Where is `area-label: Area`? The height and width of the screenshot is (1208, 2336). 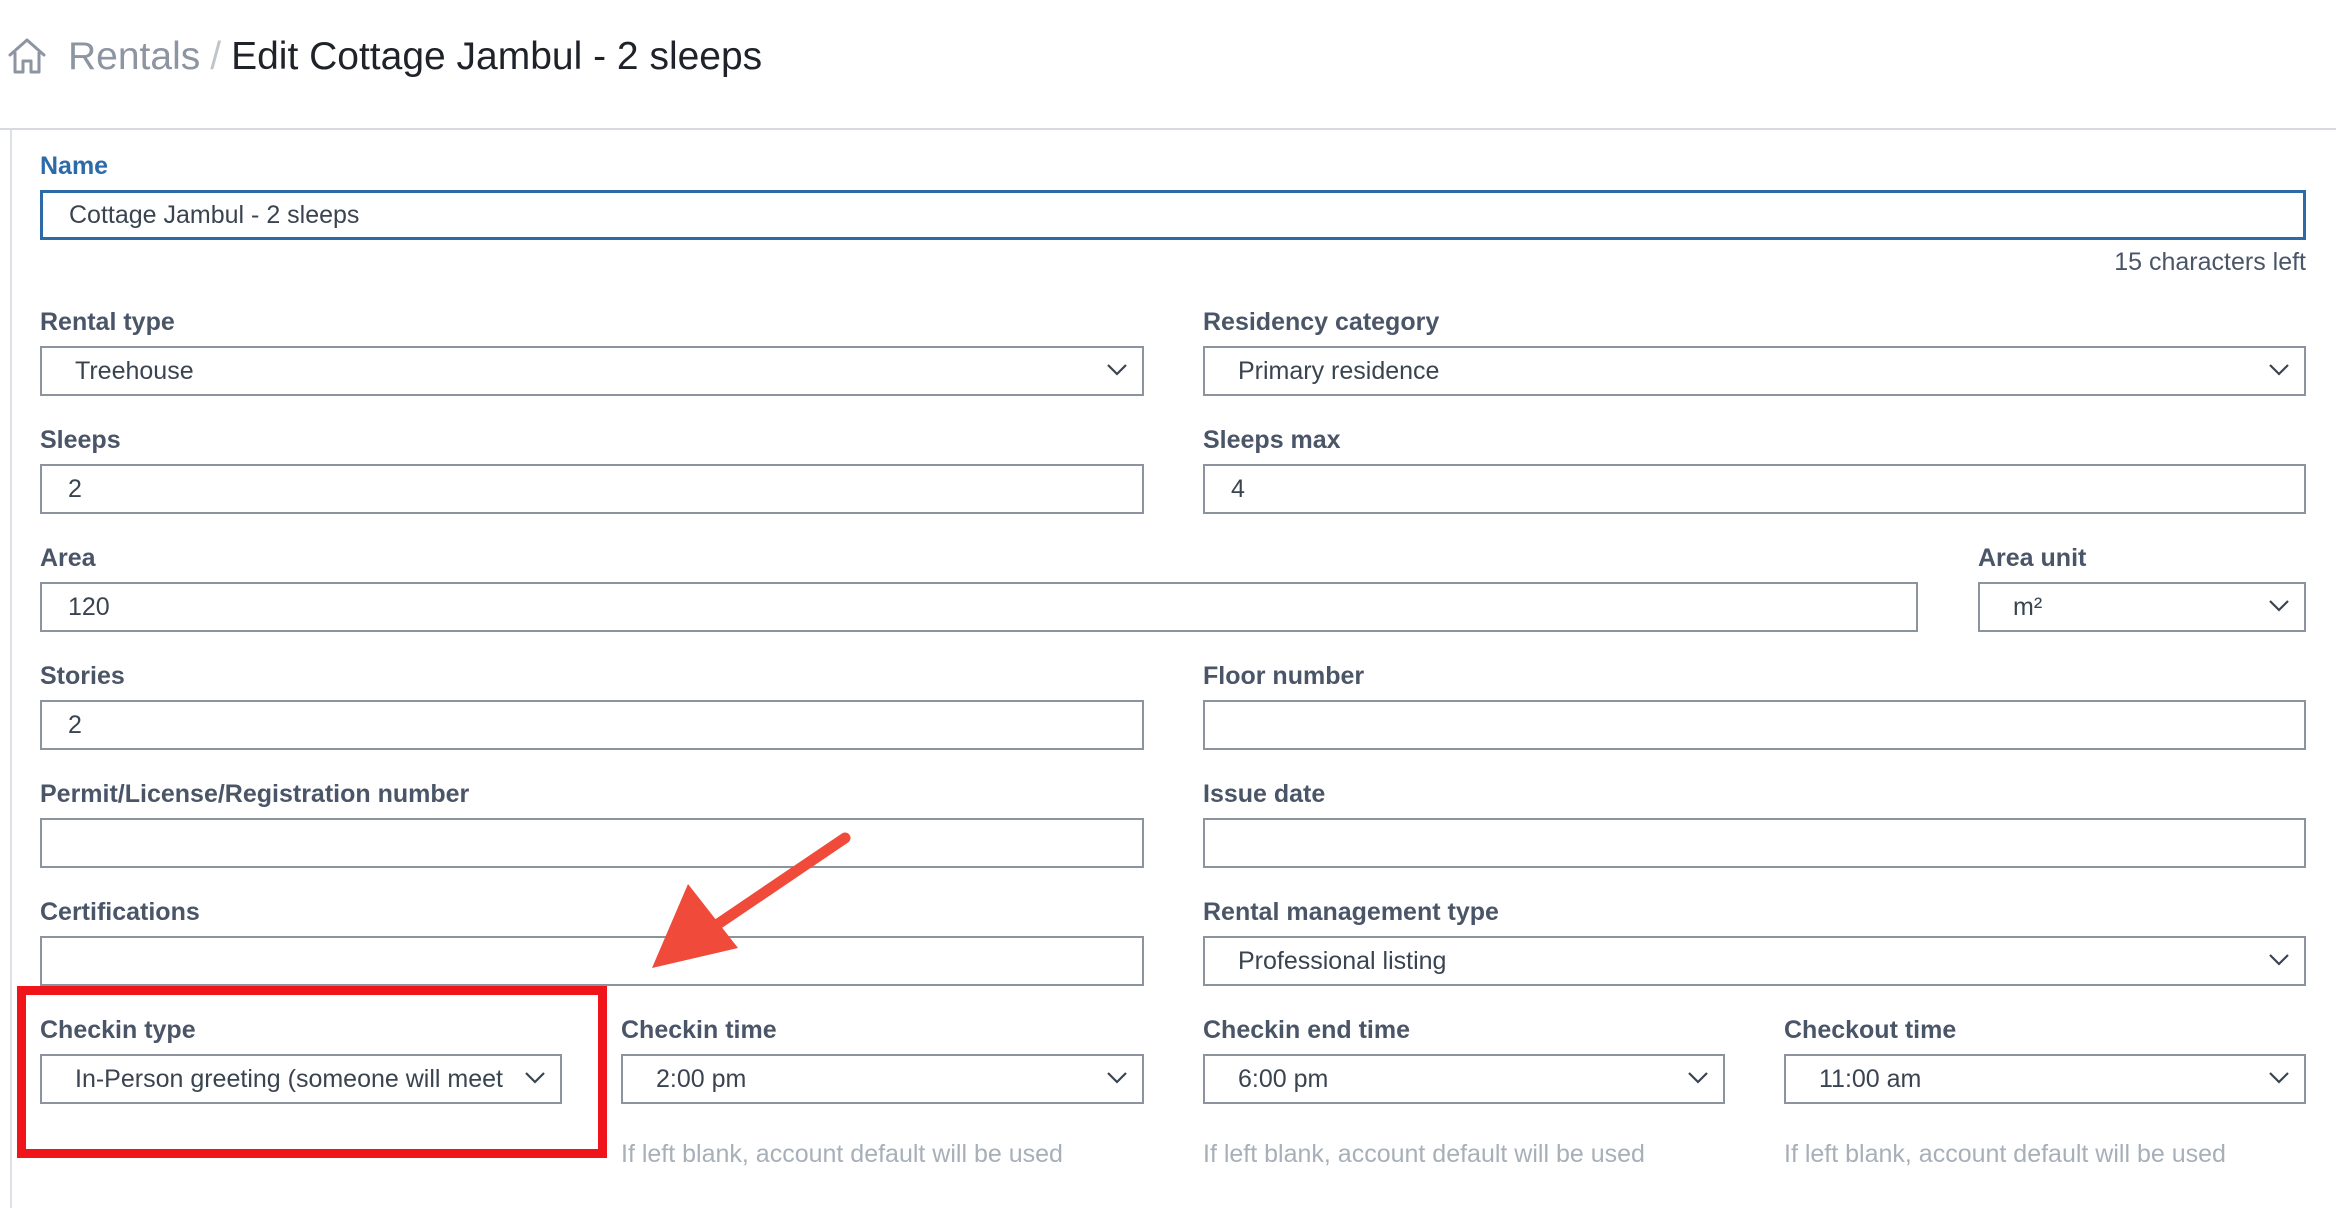
area-label: Area is located at coordinates (68, 558).